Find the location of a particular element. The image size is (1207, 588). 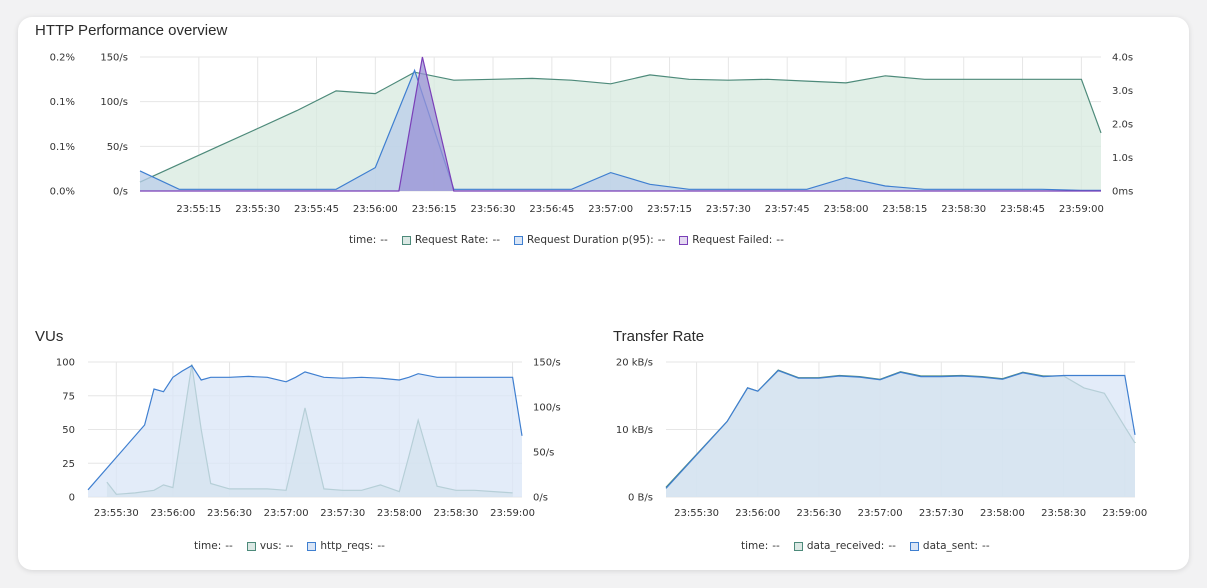

y-tick-label-right: 1.0s is located at coordinates (1122, 158).